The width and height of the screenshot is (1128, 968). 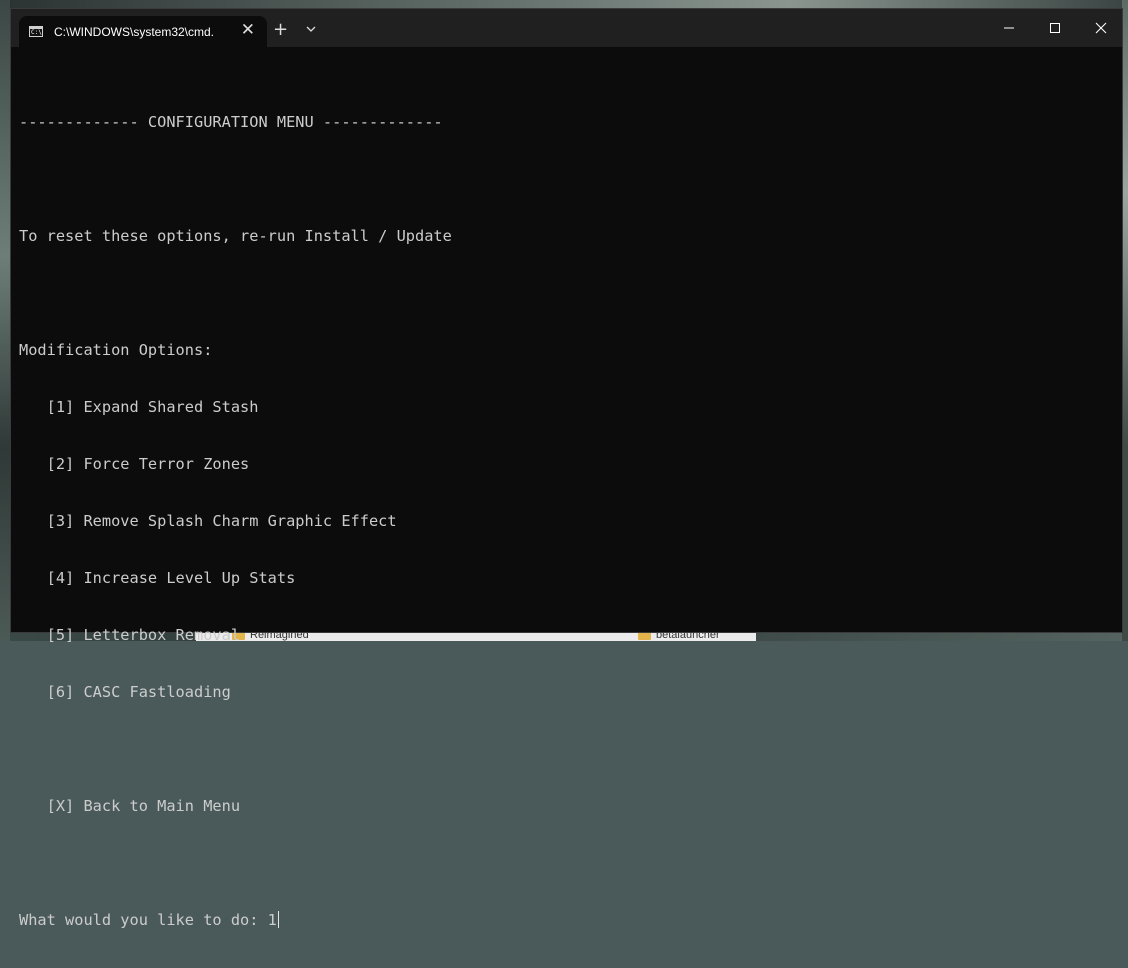 I want to click on new-tab-button: +, so click(x=280, y=30).